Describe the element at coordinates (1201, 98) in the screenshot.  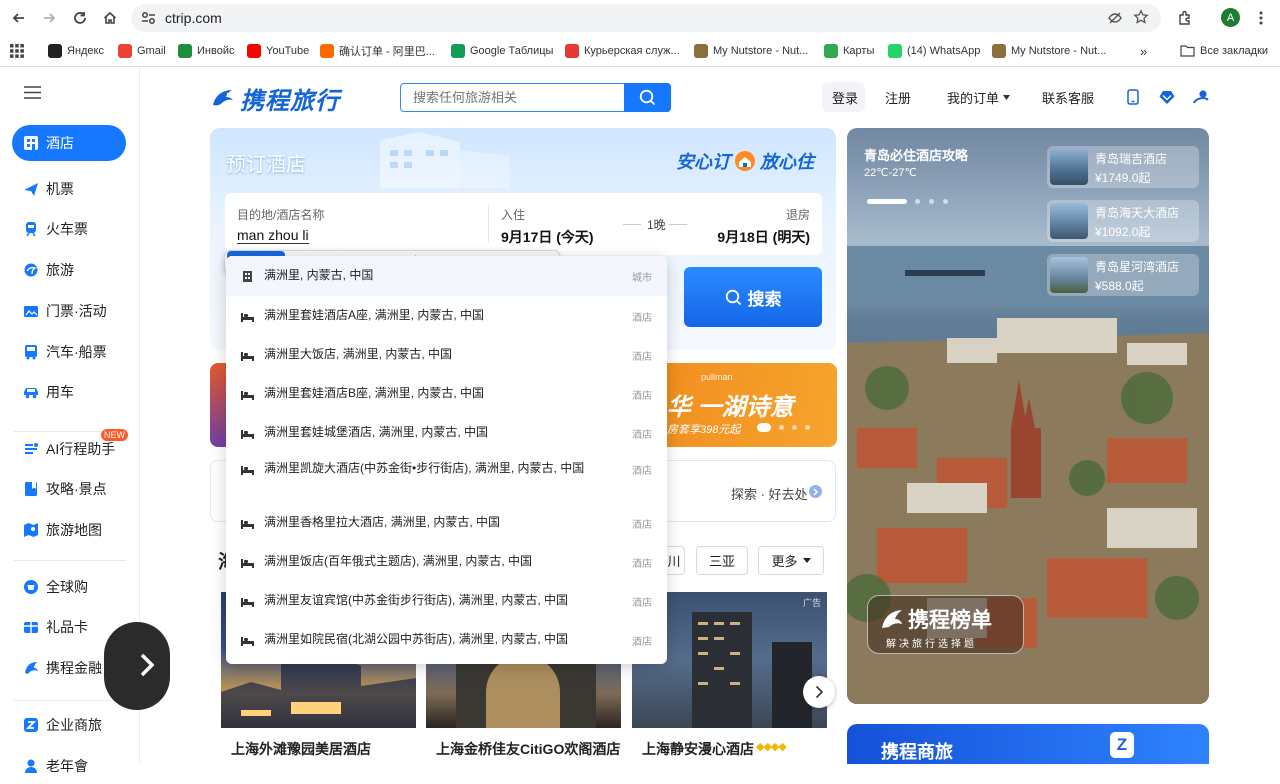
I see `support-agent-icon` at that location.